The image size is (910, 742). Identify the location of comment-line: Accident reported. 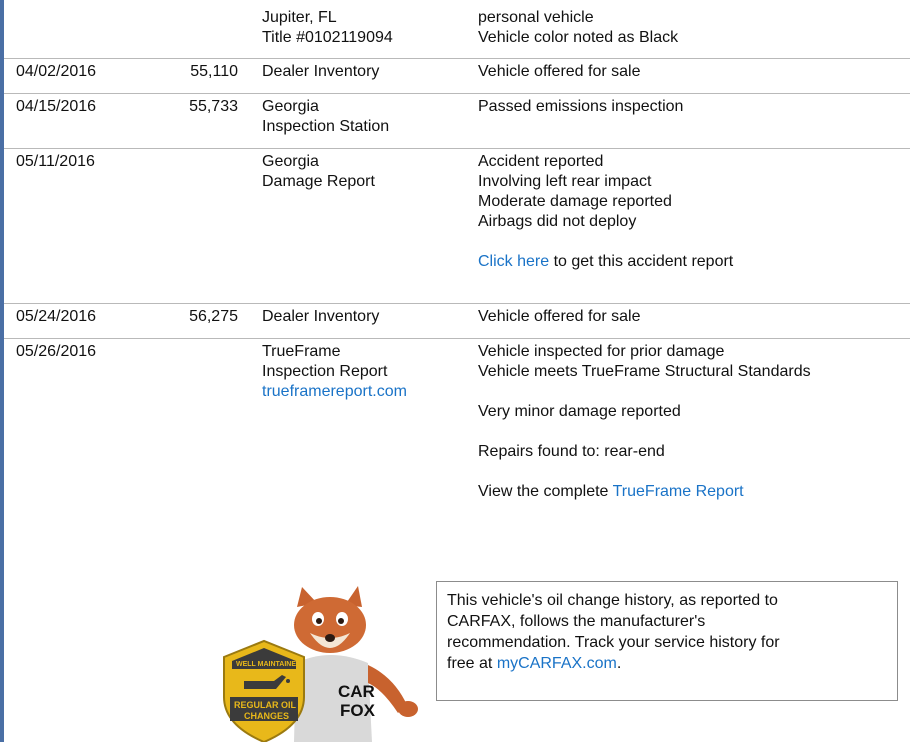
(541, 161).